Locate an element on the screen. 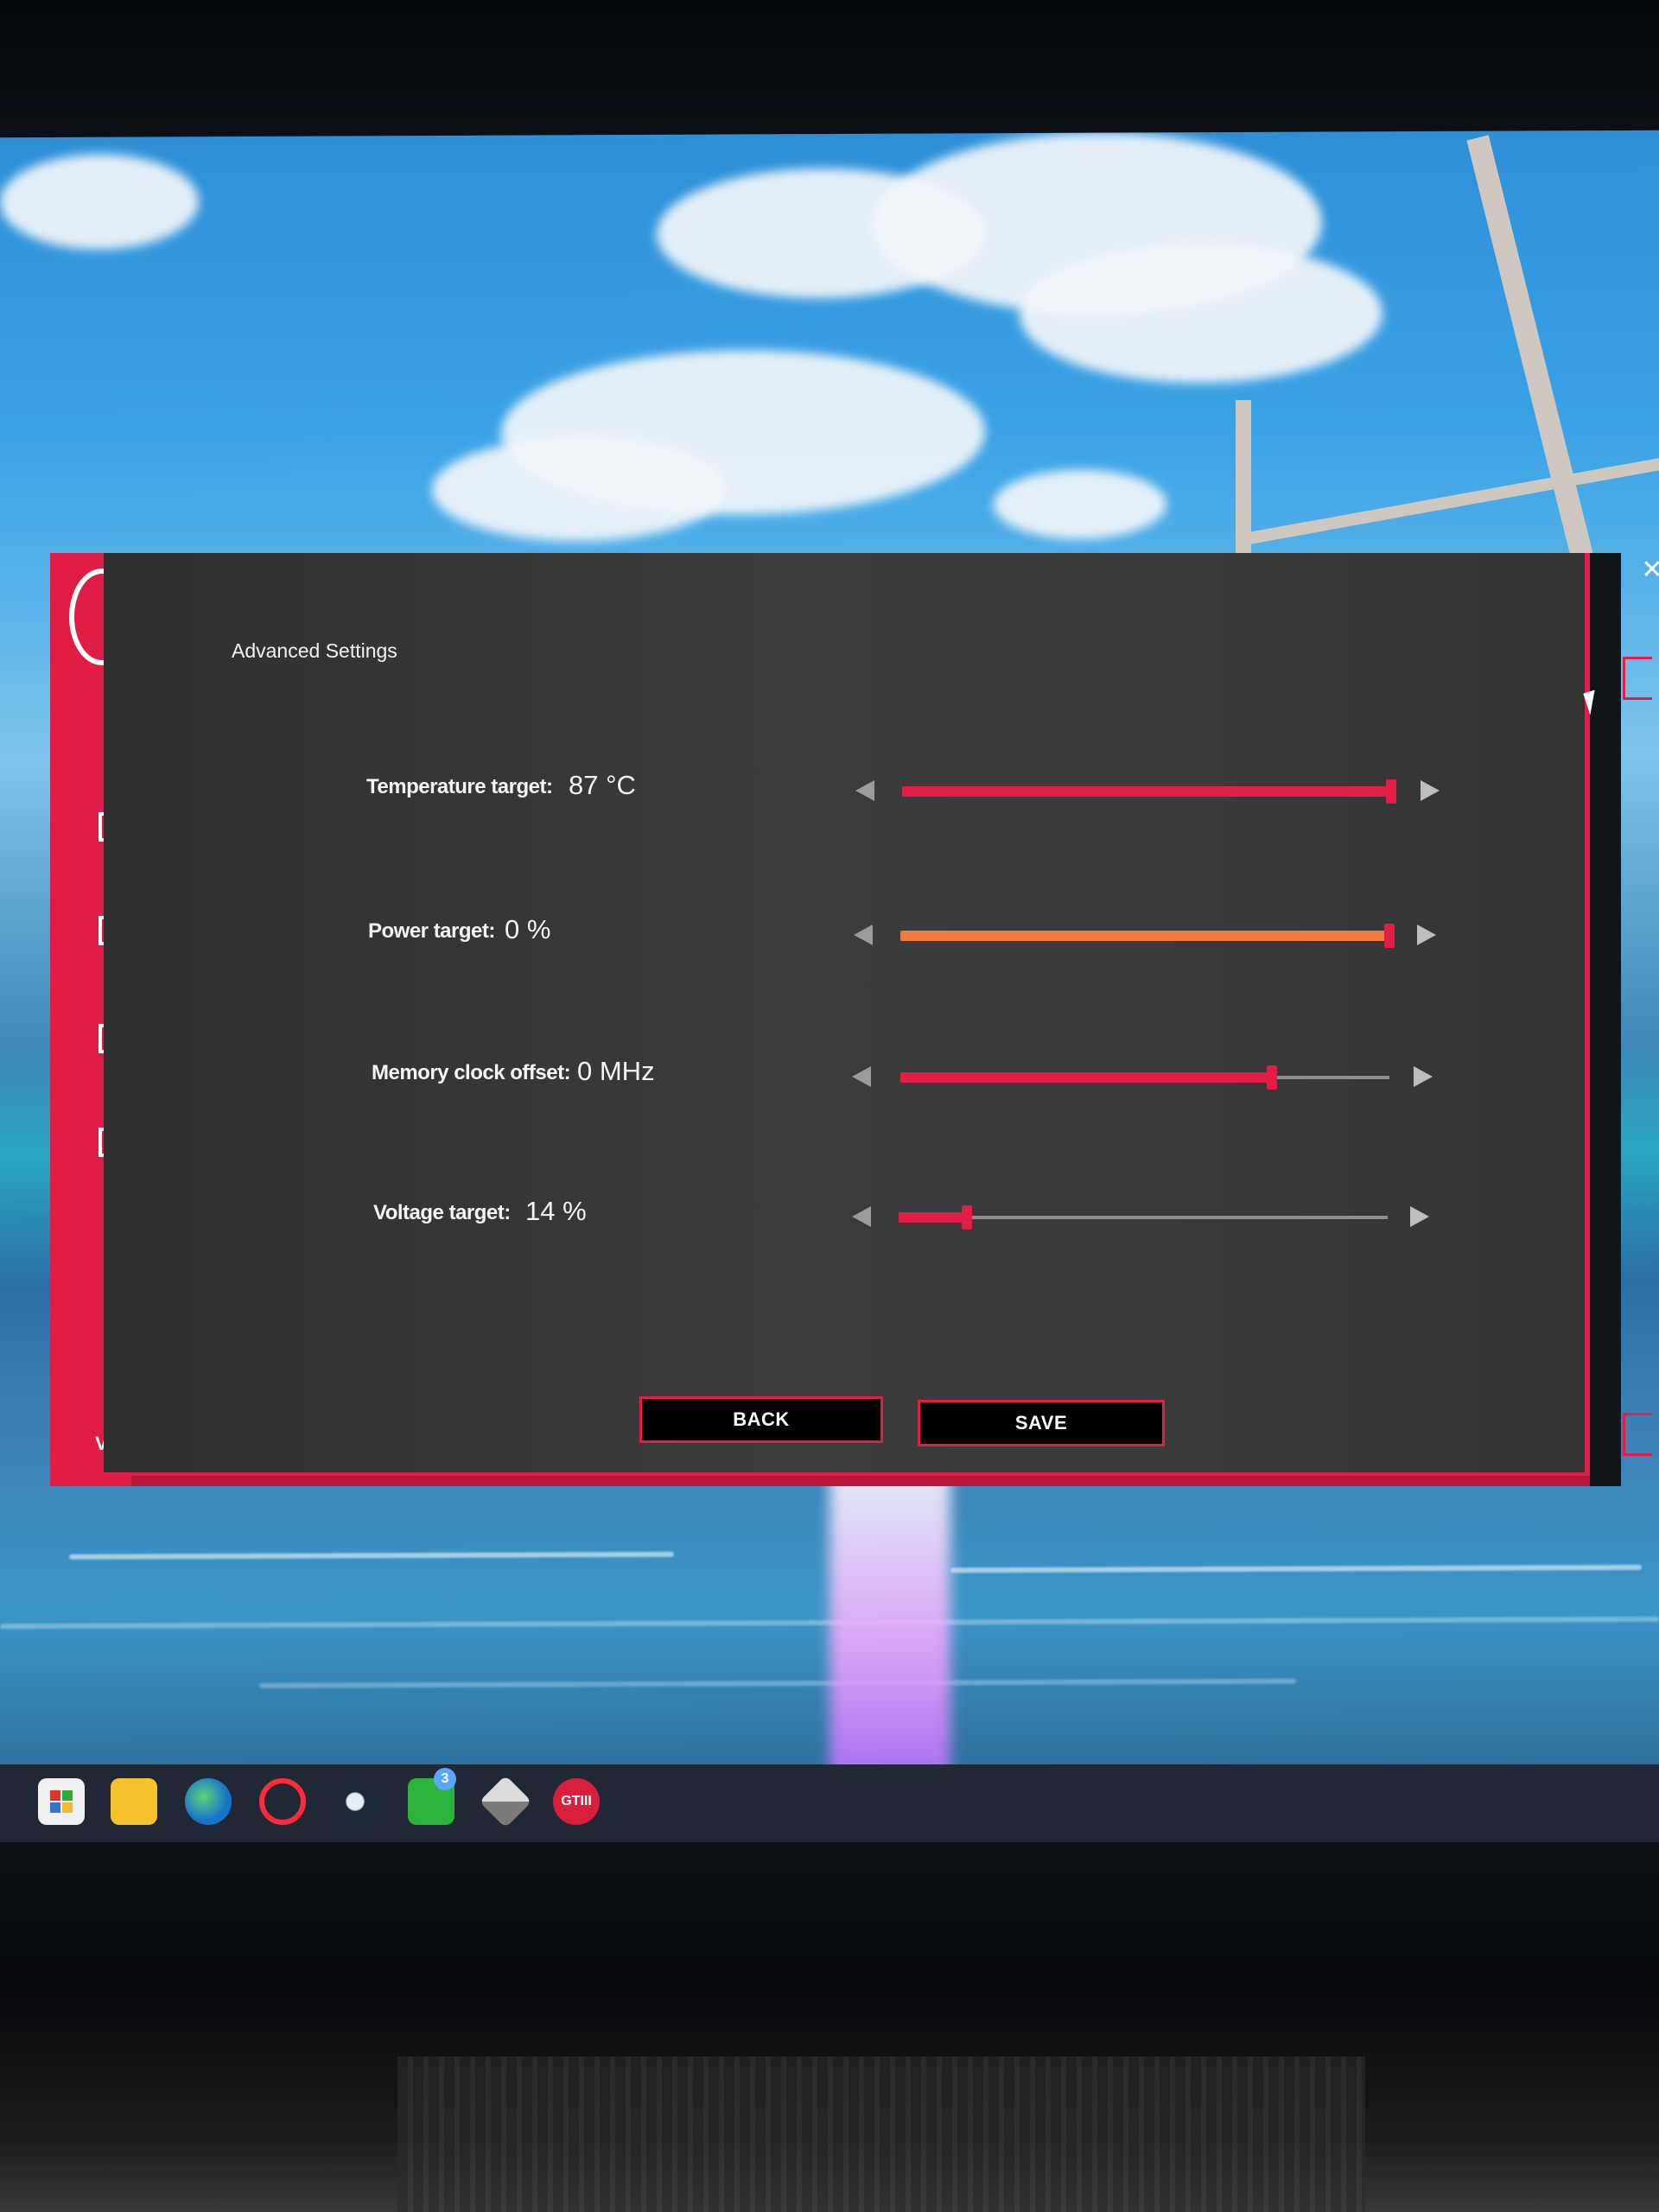  setting-row-temperature: Temperature target: 87 °C is located at coordinates (847, 791).